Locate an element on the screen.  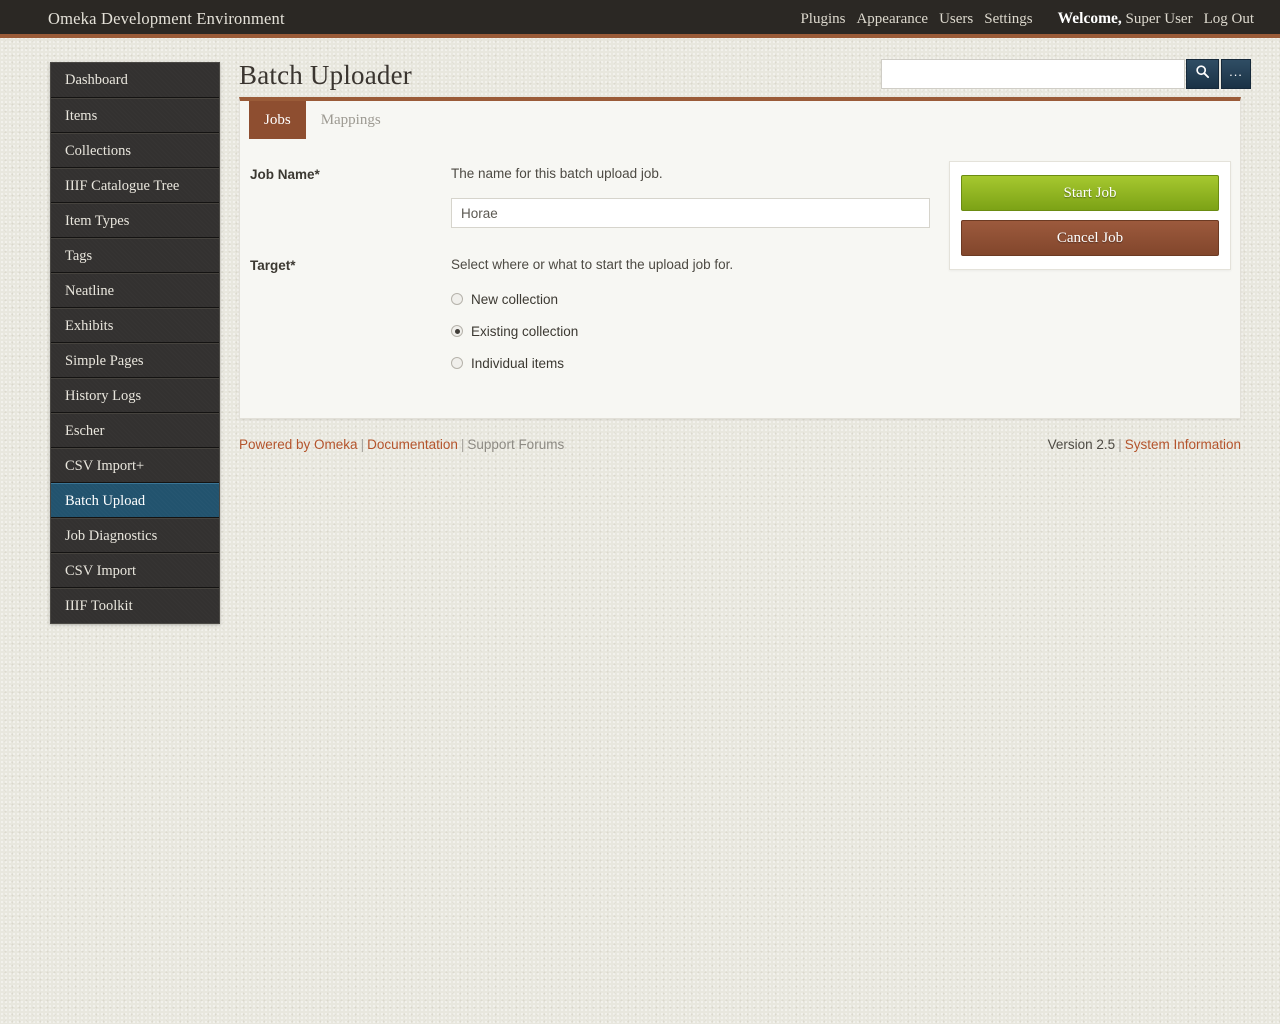
start-job-button: Start Job is located at coordinates (1090, 193).